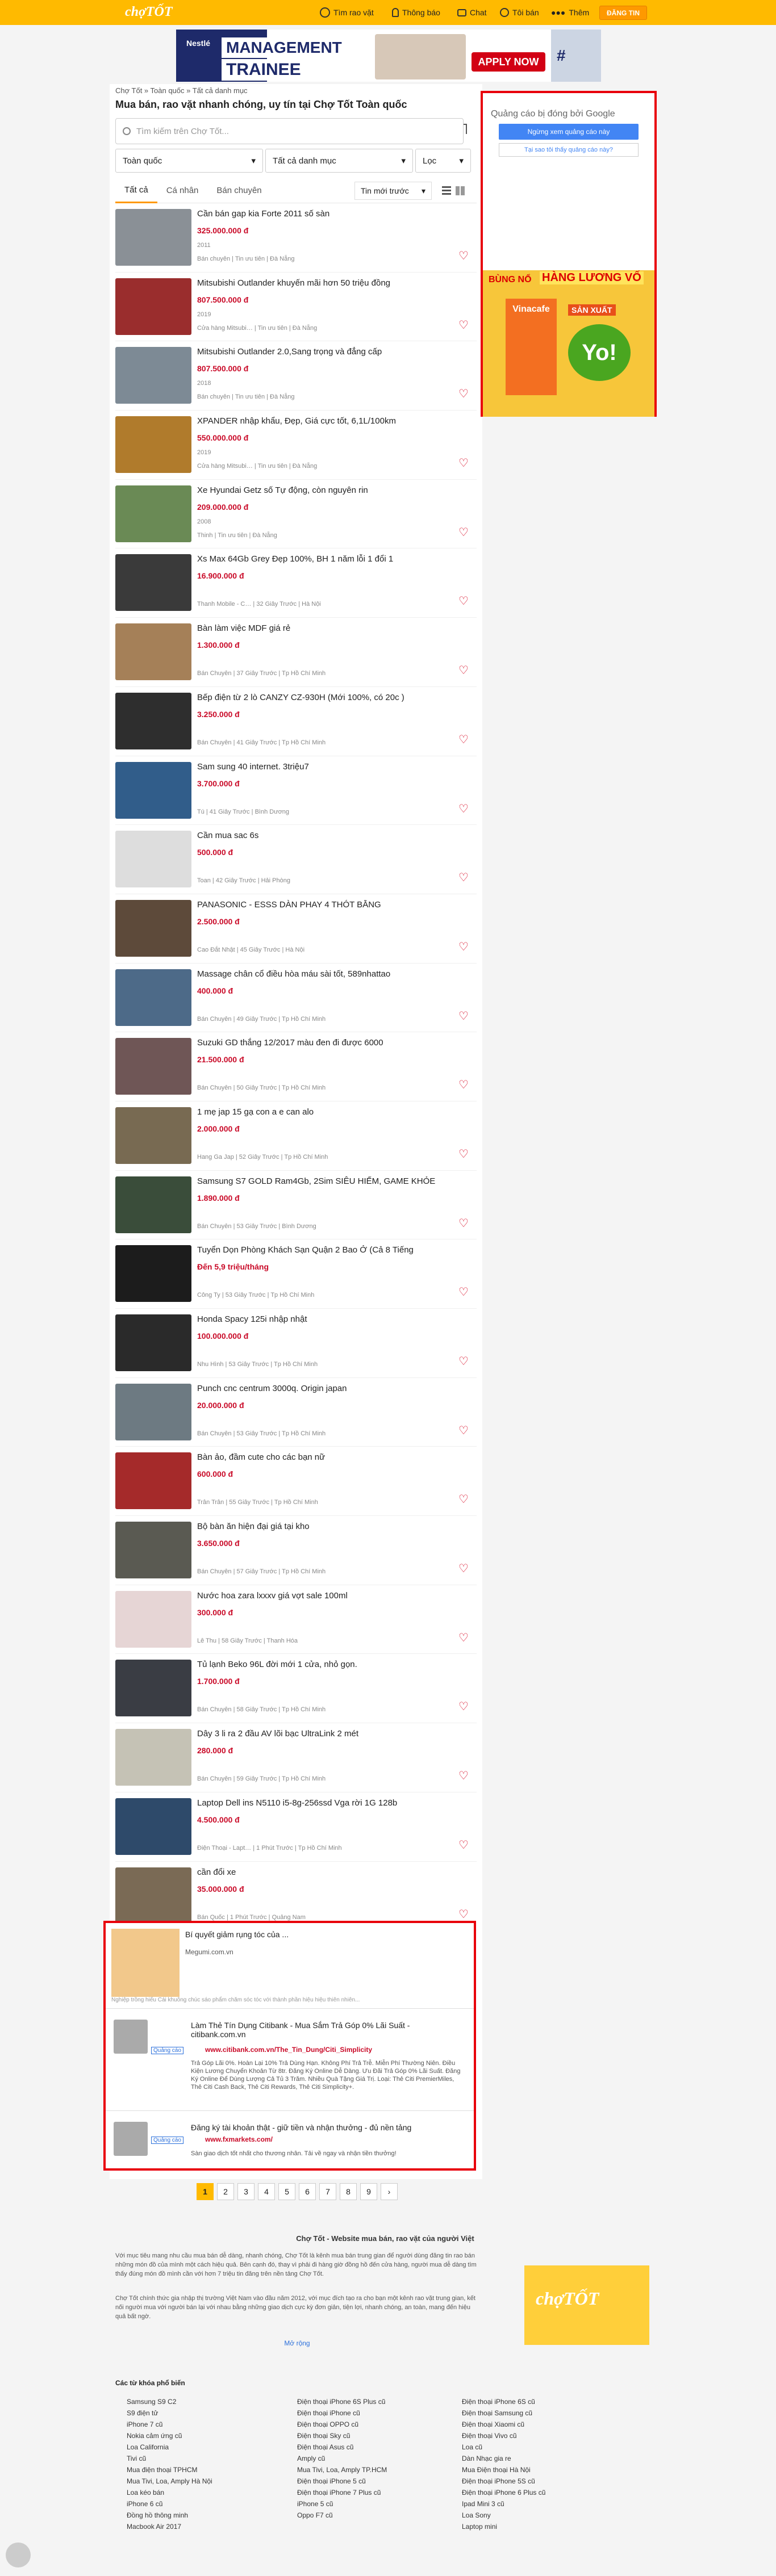  What do you see at coordinates (238, 190) in the screenshot?
I see `tab-pro: Bán chuyên` at bounding box center [238, 190].